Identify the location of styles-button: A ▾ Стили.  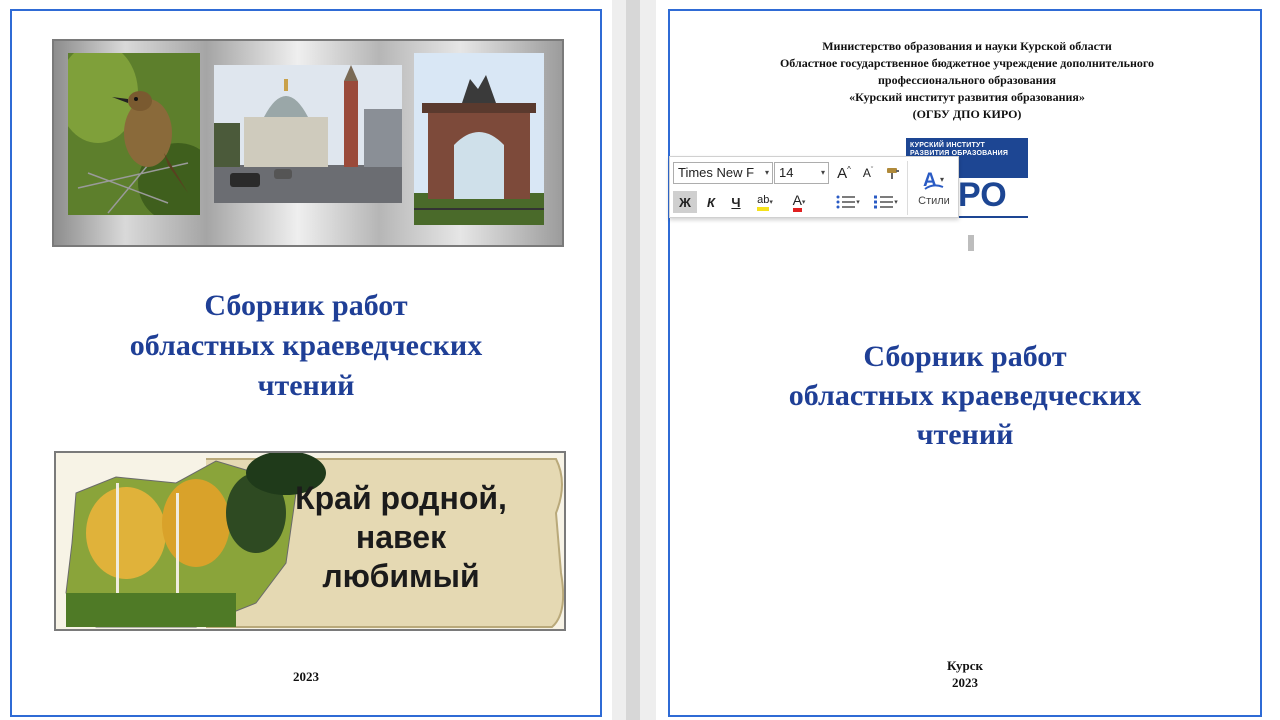
(934, 188).